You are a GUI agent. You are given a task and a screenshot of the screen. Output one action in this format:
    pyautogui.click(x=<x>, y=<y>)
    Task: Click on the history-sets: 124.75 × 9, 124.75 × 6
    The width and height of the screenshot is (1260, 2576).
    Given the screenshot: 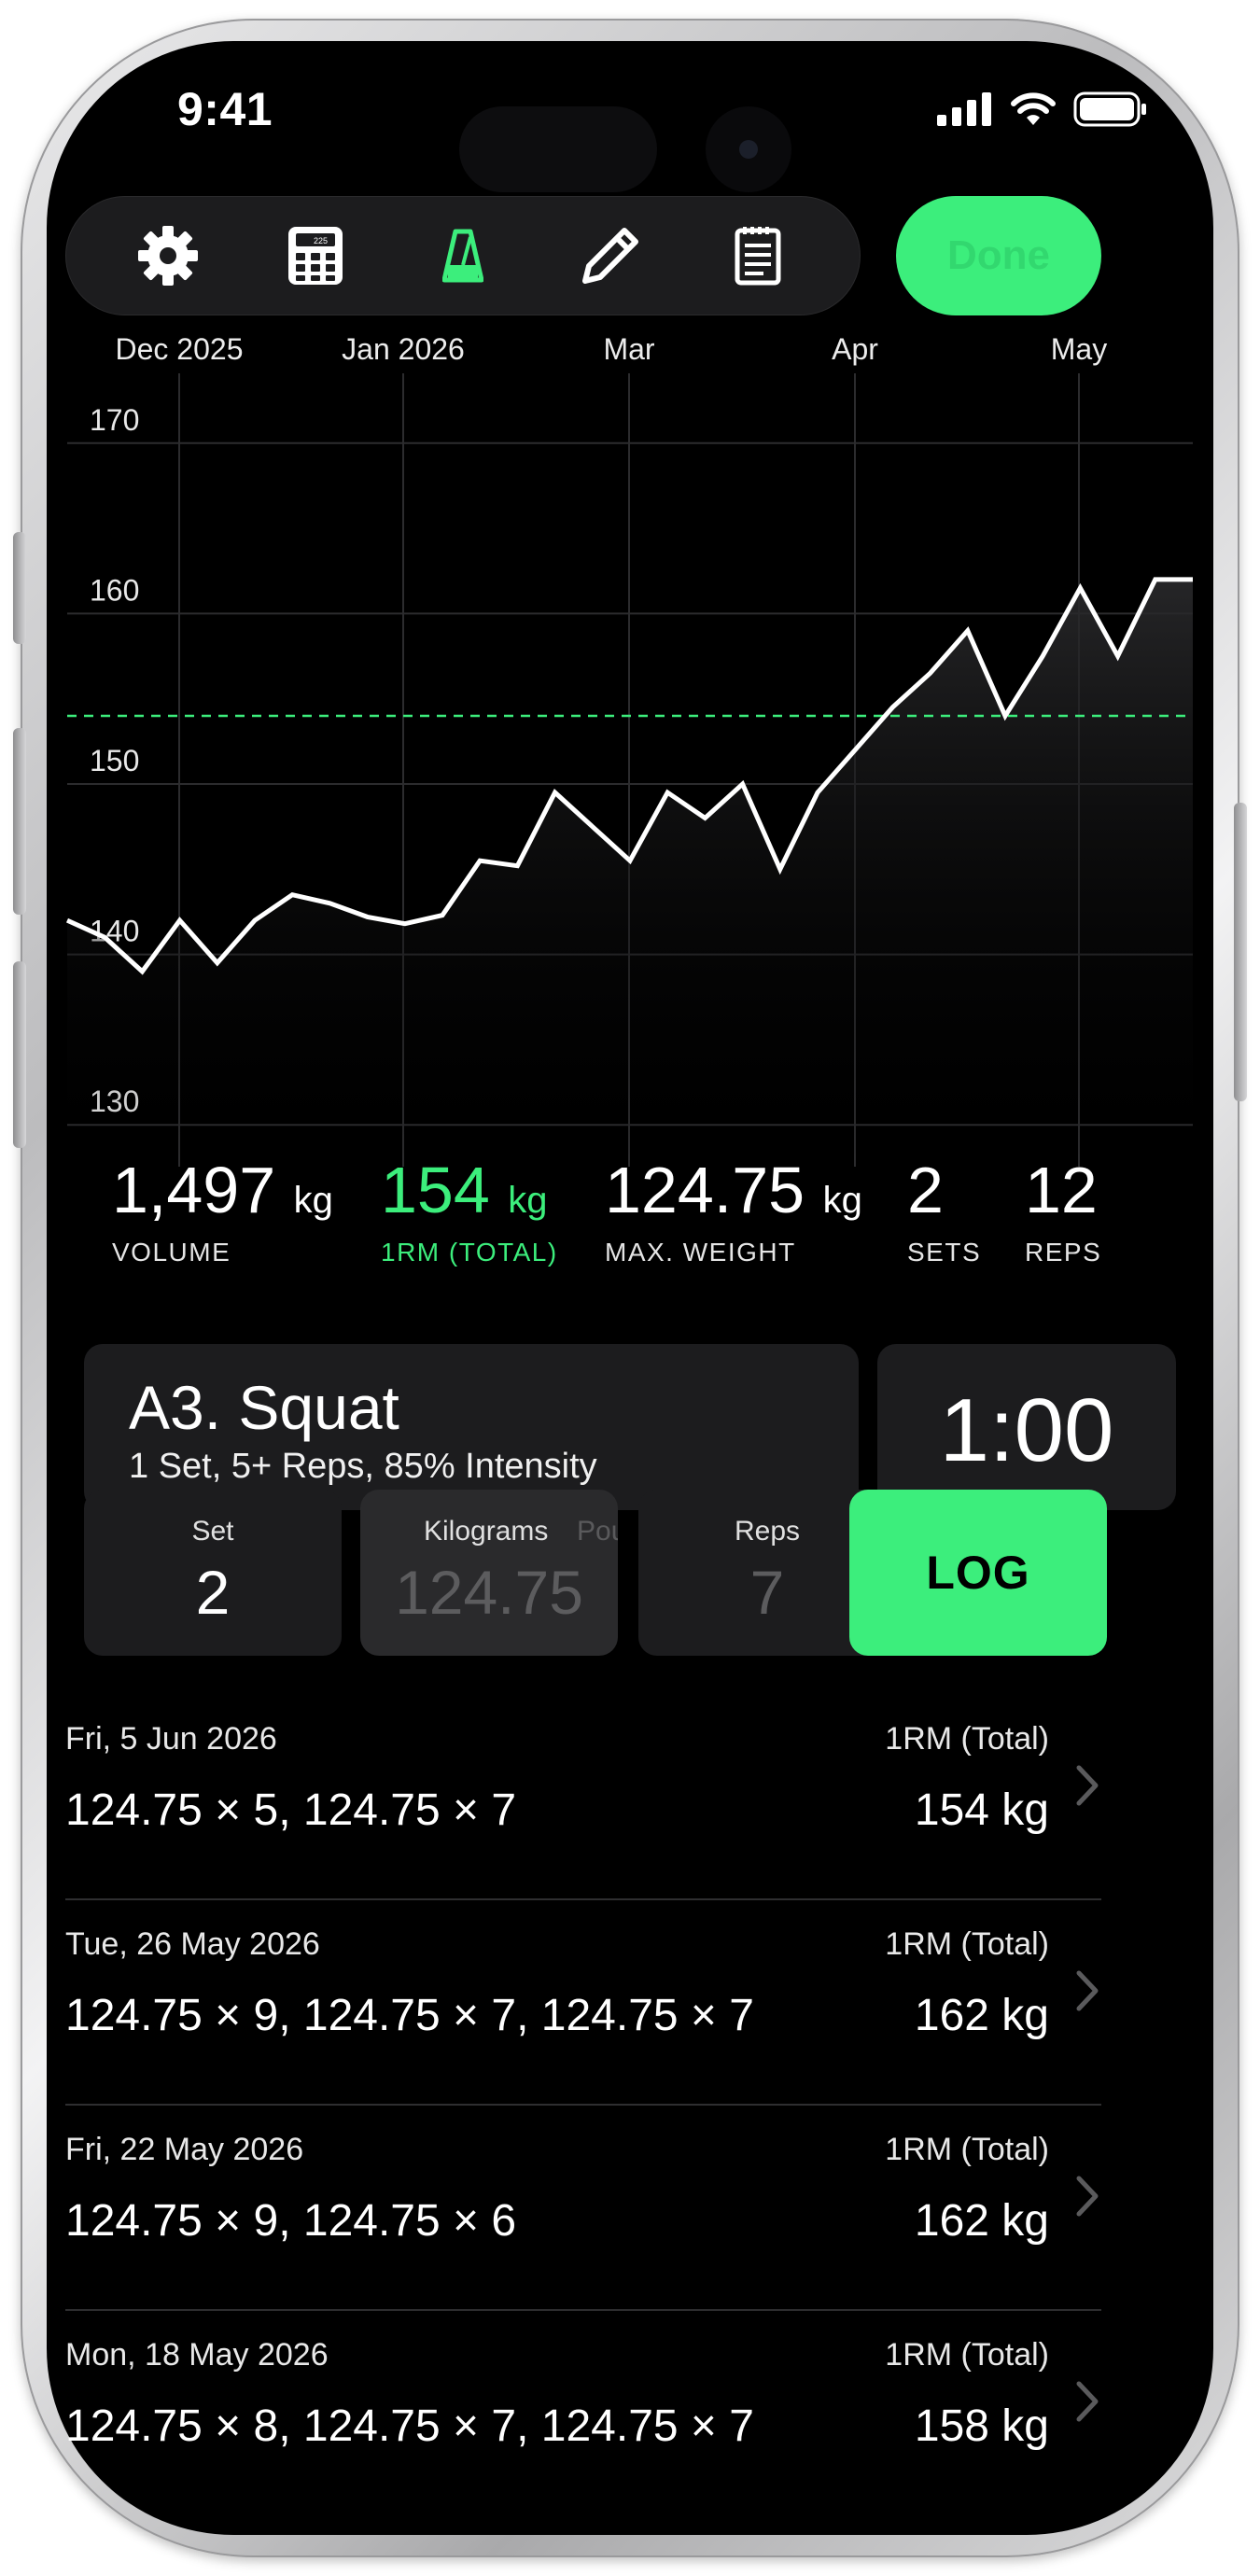 What is the action you would take?
    pyautogui.click(x=291, y=2221)
    